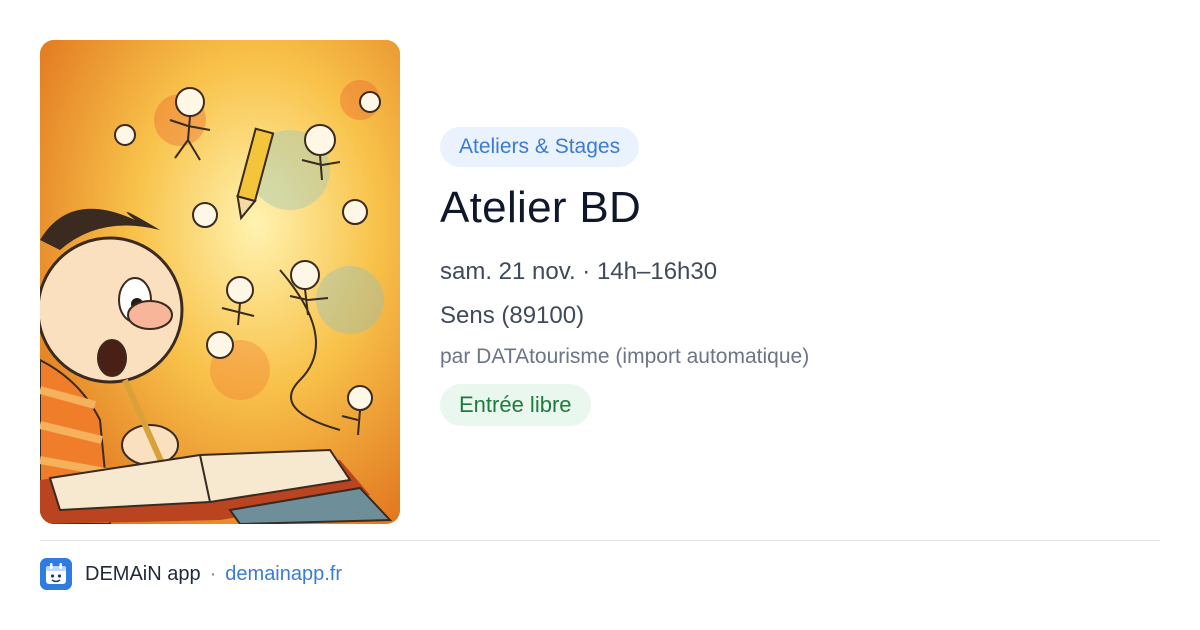  I want to click on event-date: sam. 21 nov. · 14h–16h30, so click(579, 271).